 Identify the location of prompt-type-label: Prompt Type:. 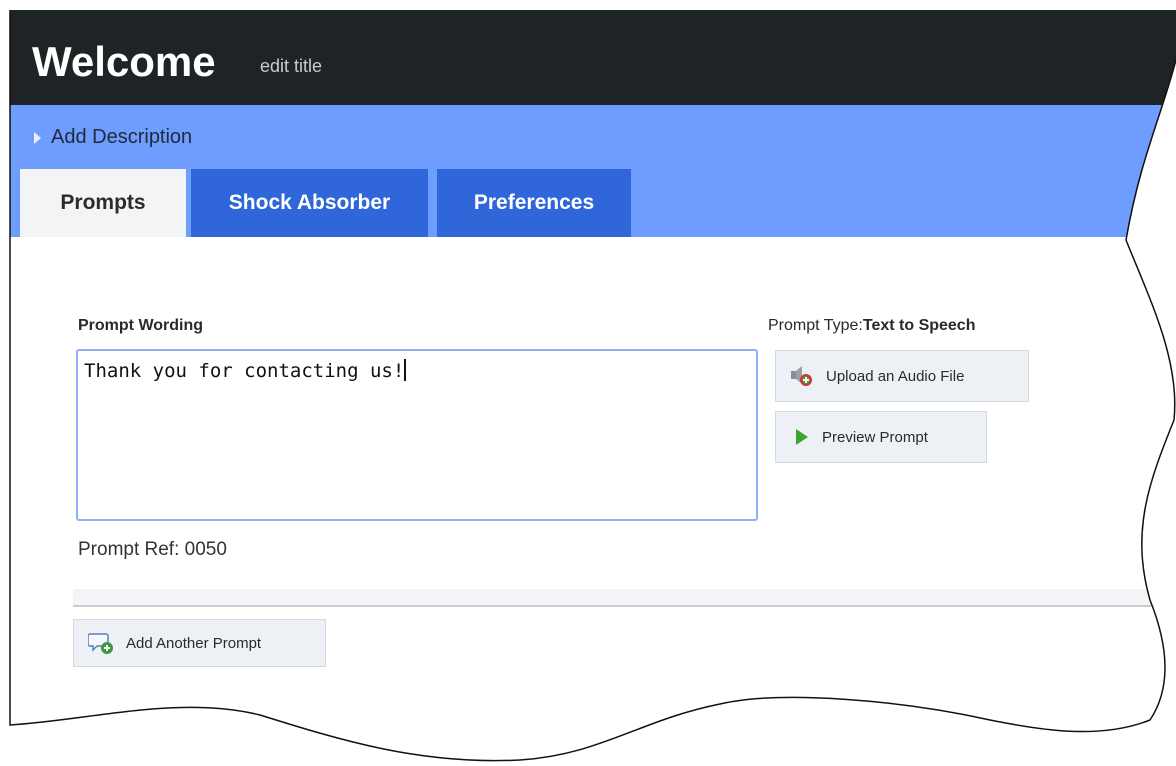
(815, 325).